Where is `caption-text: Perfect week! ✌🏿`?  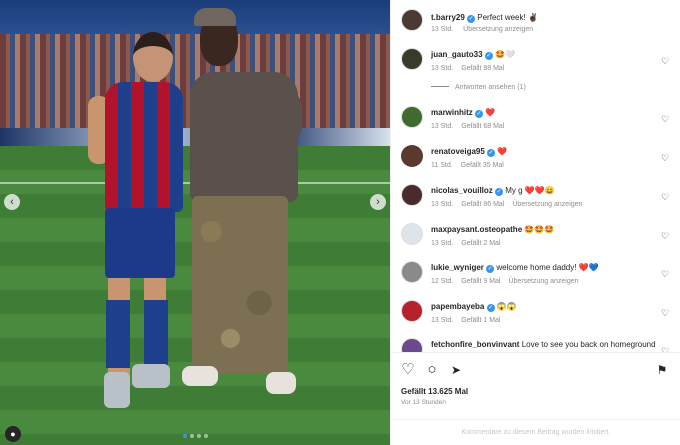
caption-text: Perfect week! ✌🏿 is located at coordinates (507, 17).